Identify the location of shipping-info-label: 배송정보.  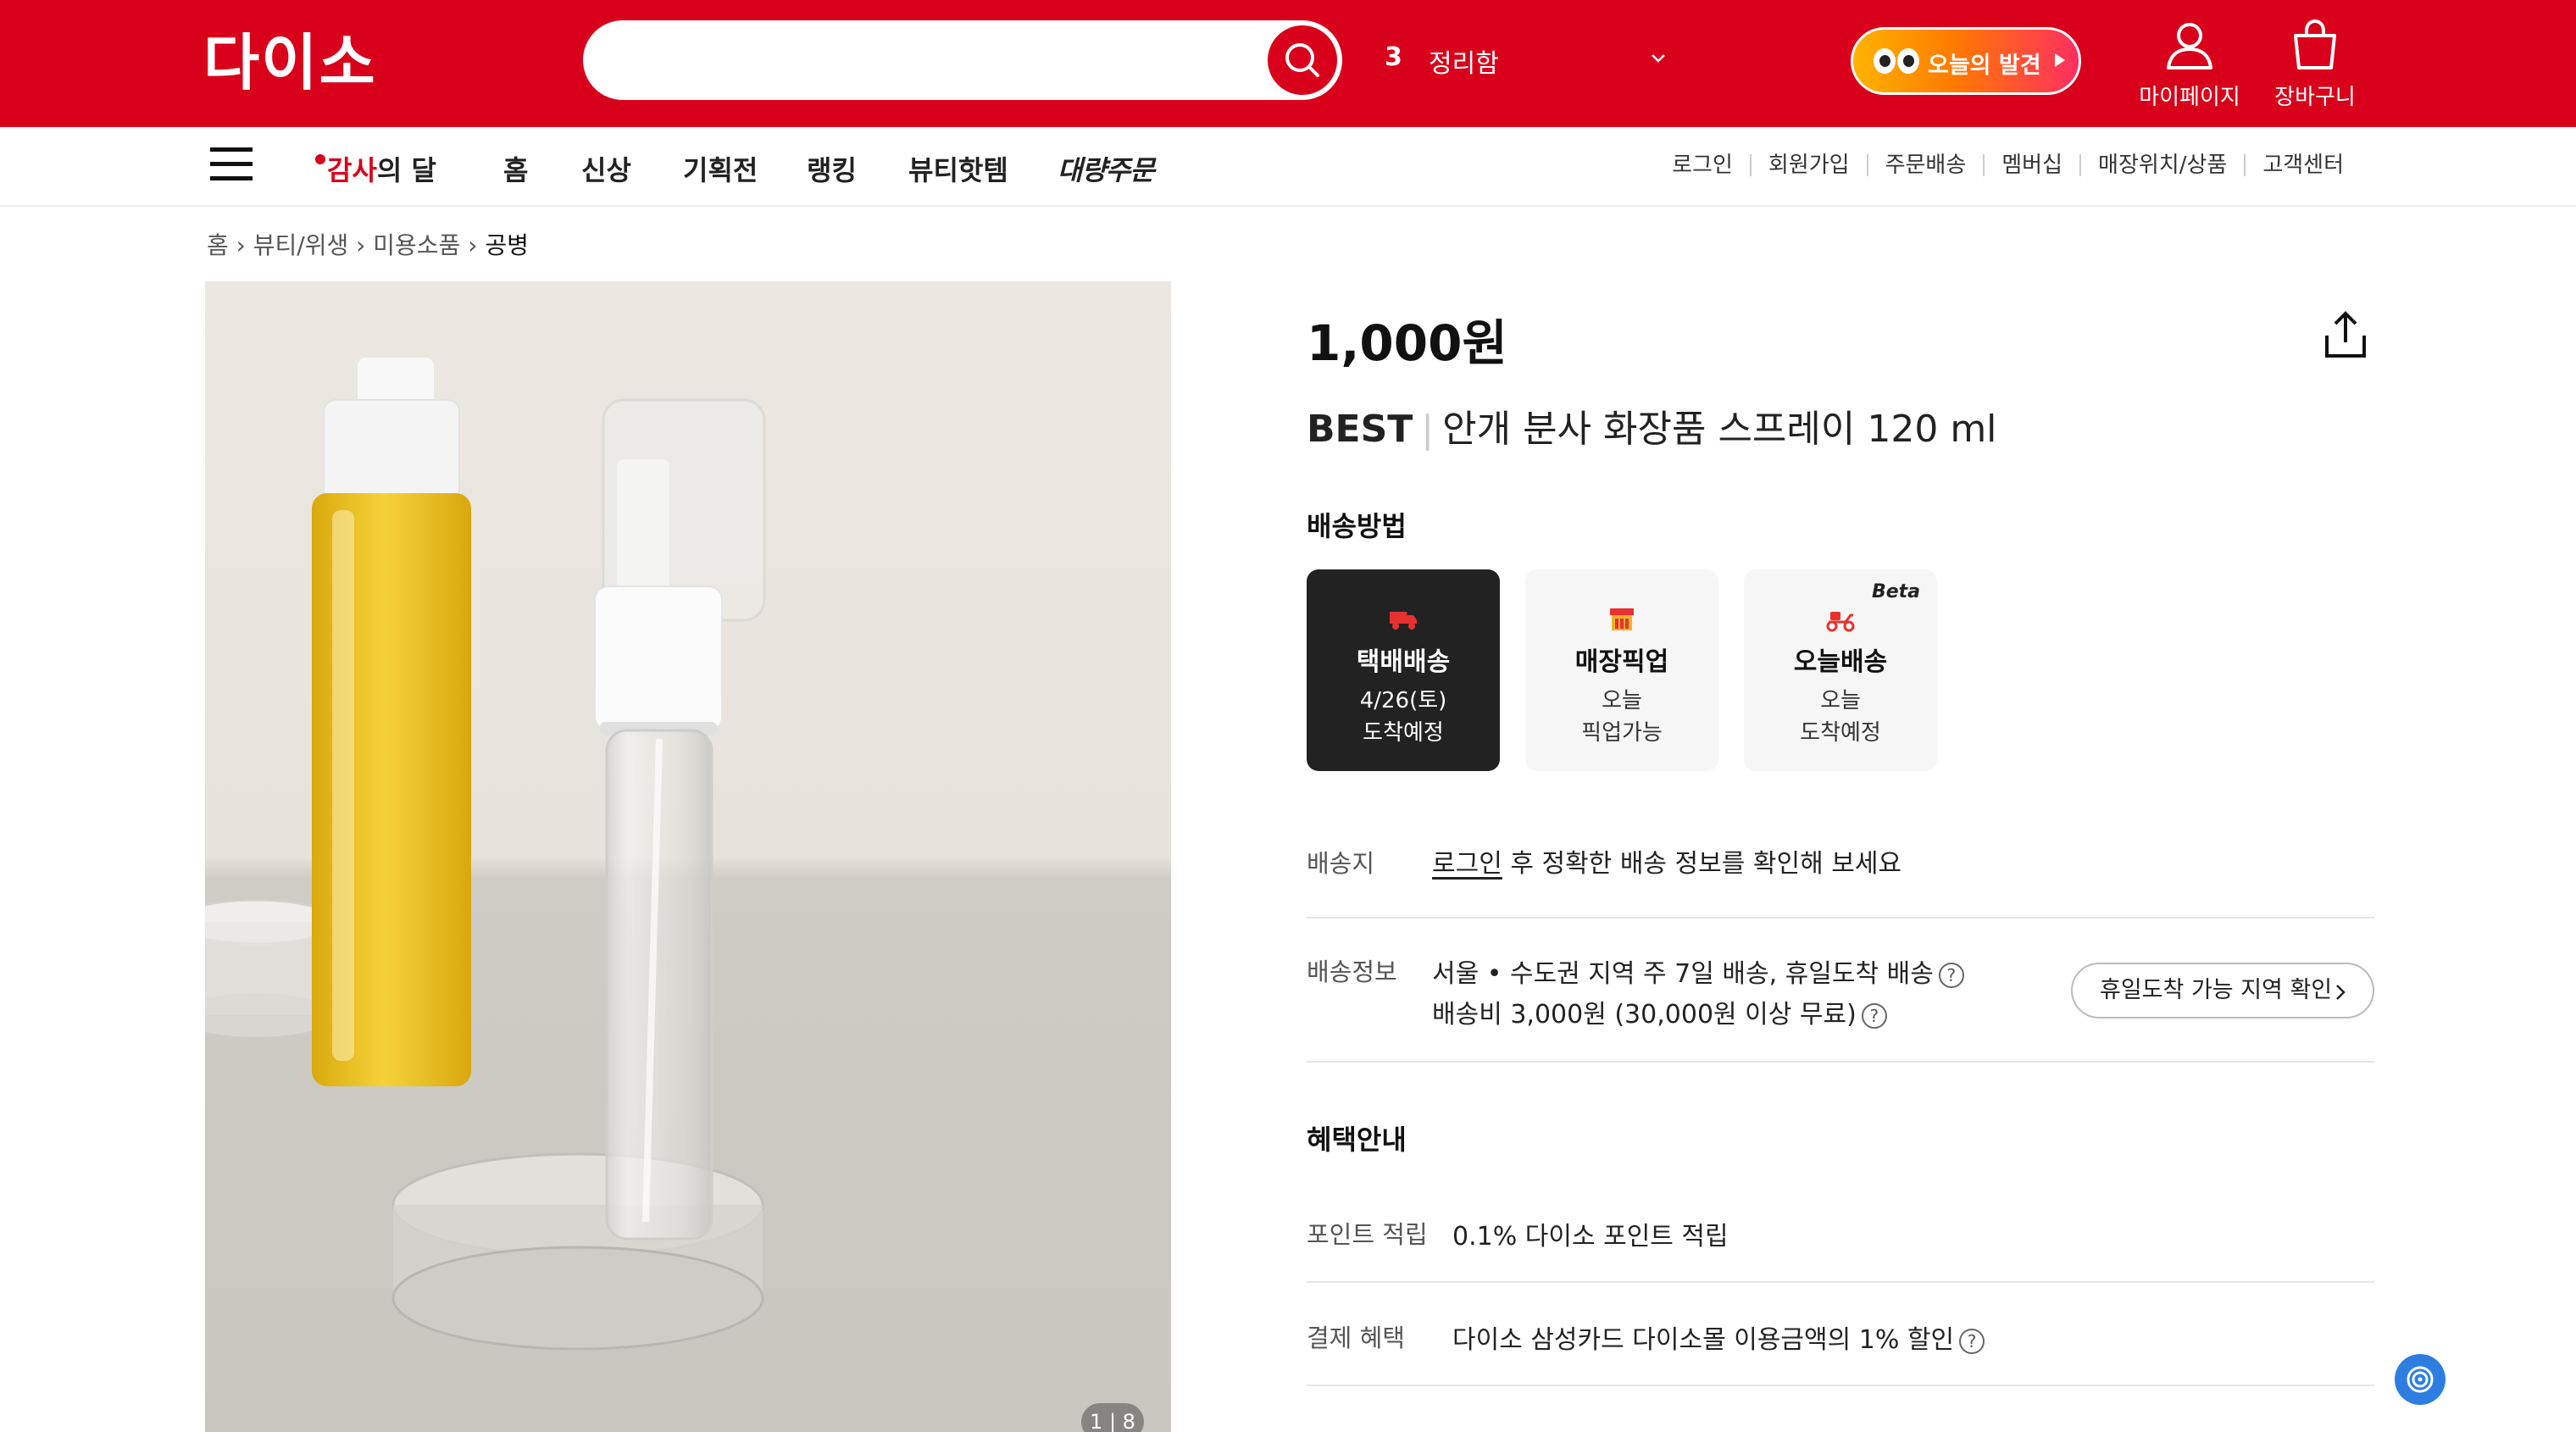
(1352, 971).